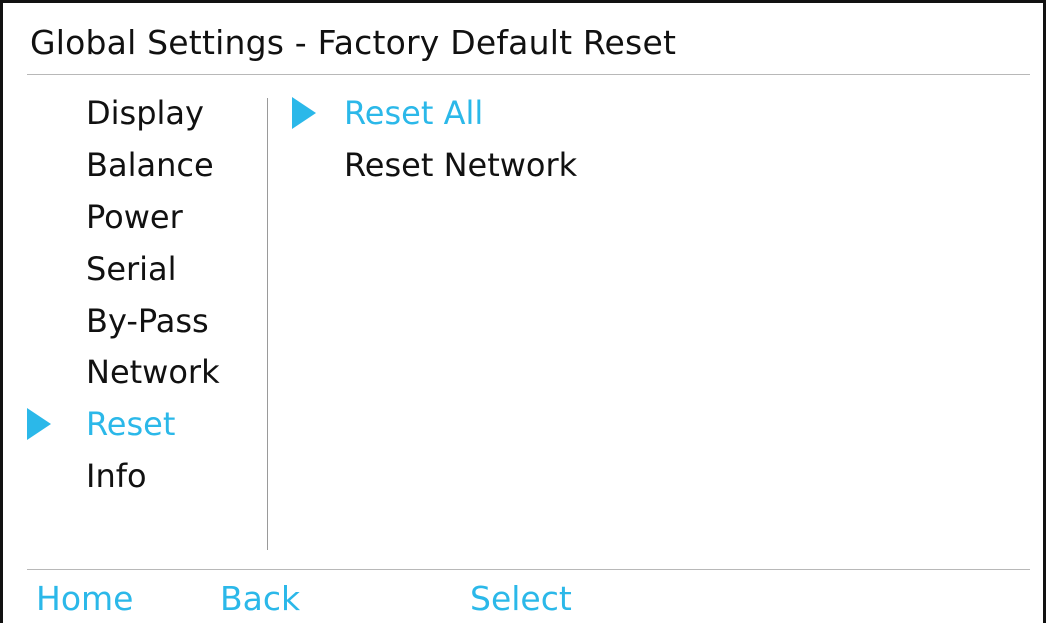 The image size is (1046, 623). I want to click on footer-divider, so click(528, 569).